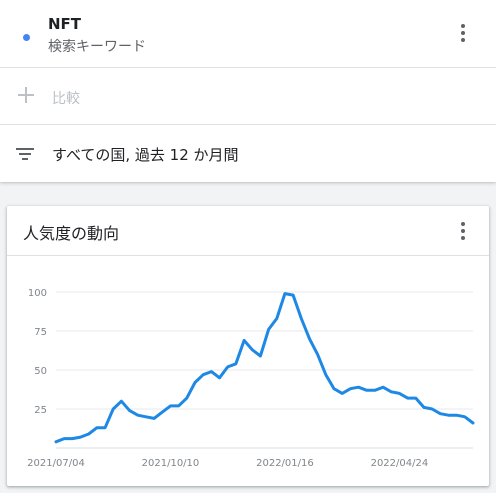 The image size is (496, 493). Describe the element at coordinates (285, 463) in the screenshot. I see `x-tick-label: 2022/01/16` at that location.